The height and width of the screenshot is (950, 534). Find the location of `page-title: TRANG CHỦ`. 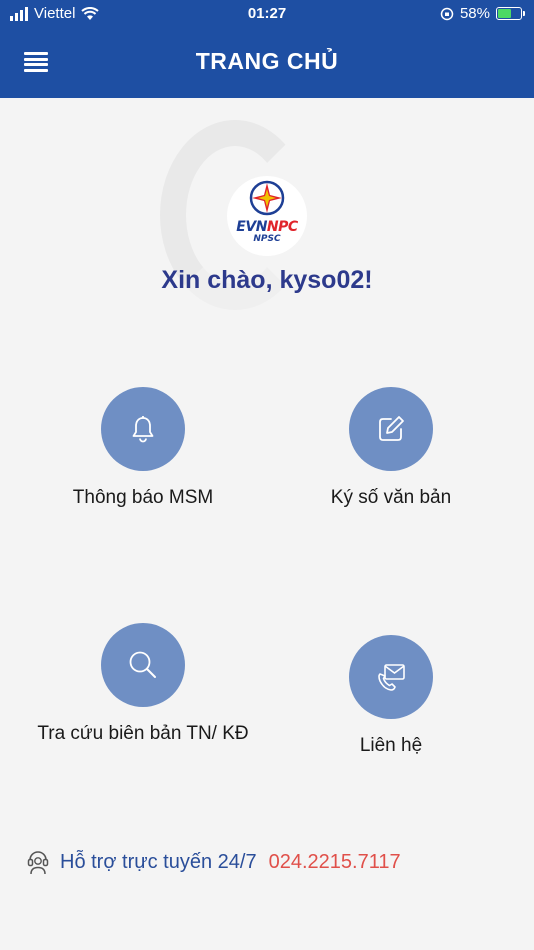

page-title: TRANG CHỦ is located at coordinates (267, 61).